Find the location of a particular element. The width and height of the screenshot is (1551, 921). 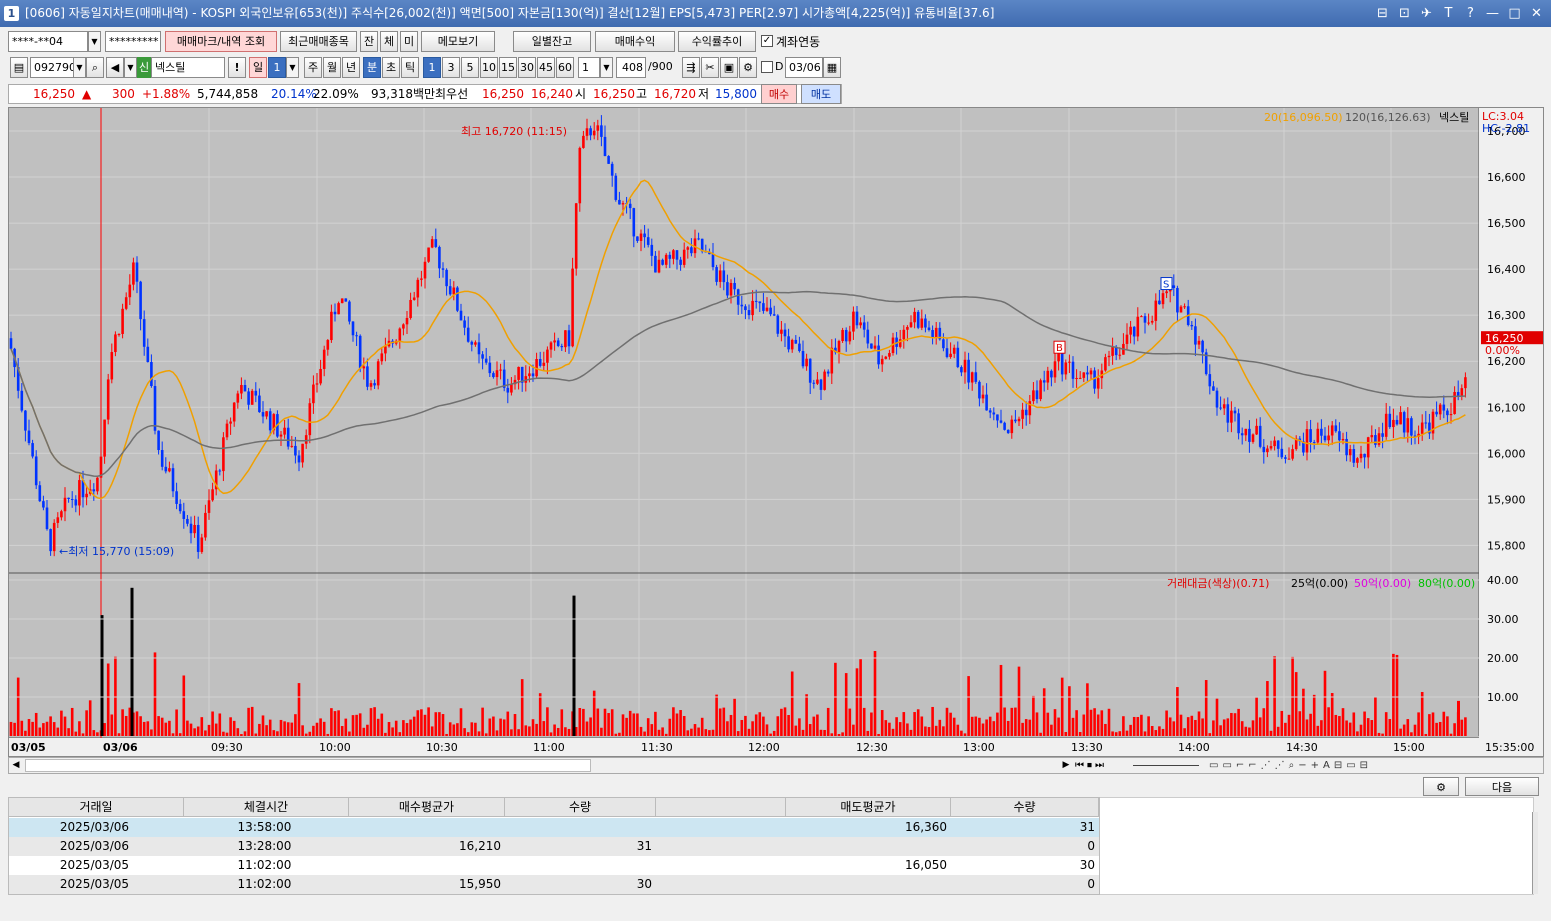

balance-button: 잔 is located at coordinates (369, 41).